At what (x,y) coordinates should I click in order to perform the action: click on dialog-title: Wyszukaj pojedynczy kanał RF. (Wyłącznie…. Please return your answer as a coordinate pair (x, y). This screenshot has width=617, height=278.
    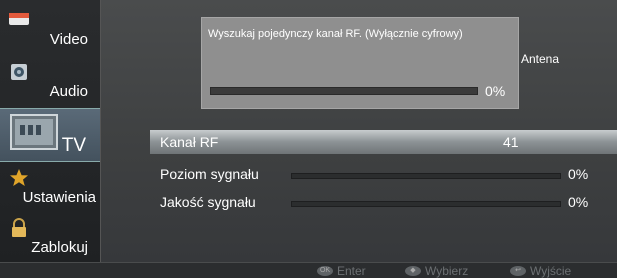
    Looking at the image, I should click on (335, 34).